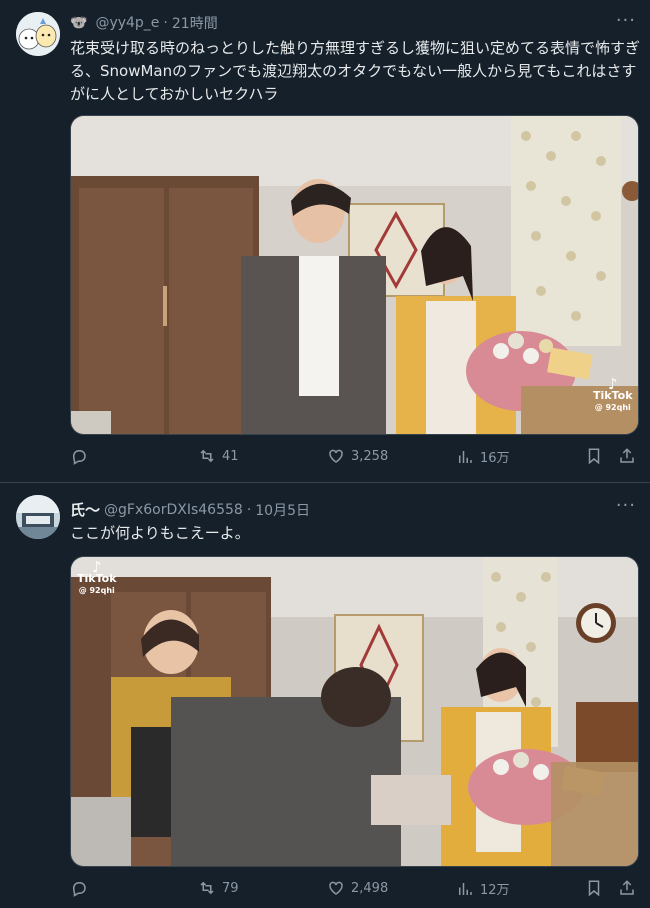 This screenshot has height=908, width=650. I want to click on tweet-header: 🐨 @yy4p_e · 21時間, so click(144, 23).